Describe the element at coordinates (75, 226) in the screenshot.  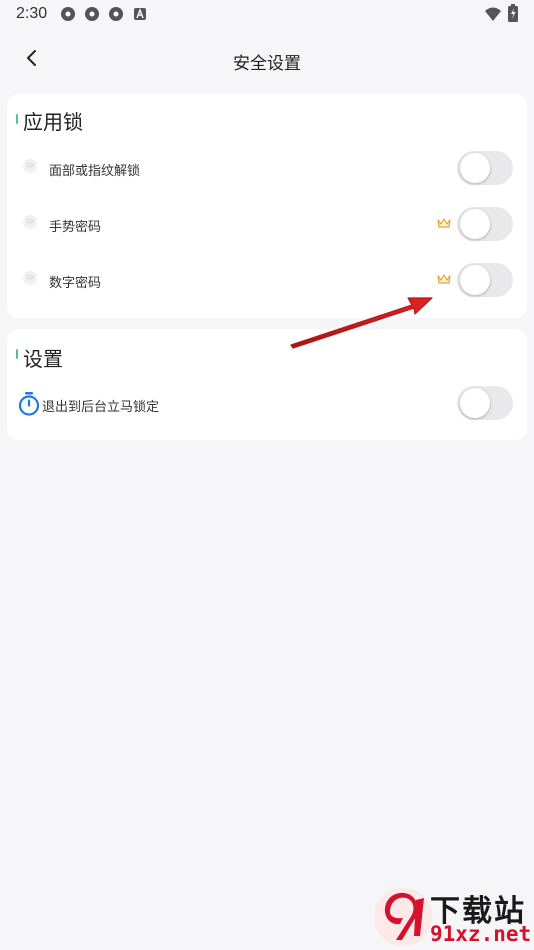
I see `row-label: 手势密码` at that location.